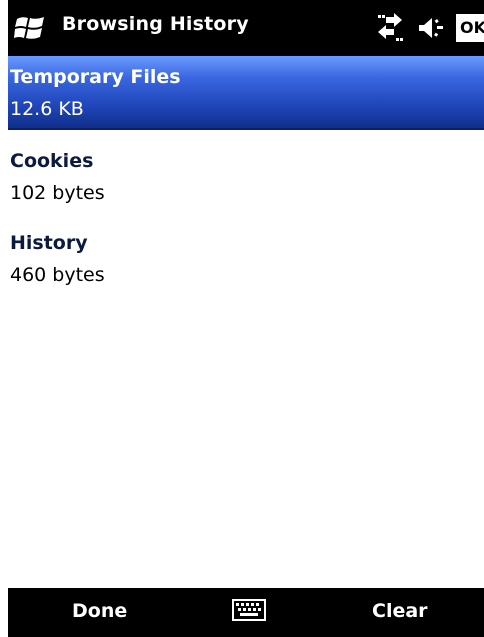 This screenshot has width=484, height=637. I want to click on list-item-history: History 460 bytes, so click(246, 259).